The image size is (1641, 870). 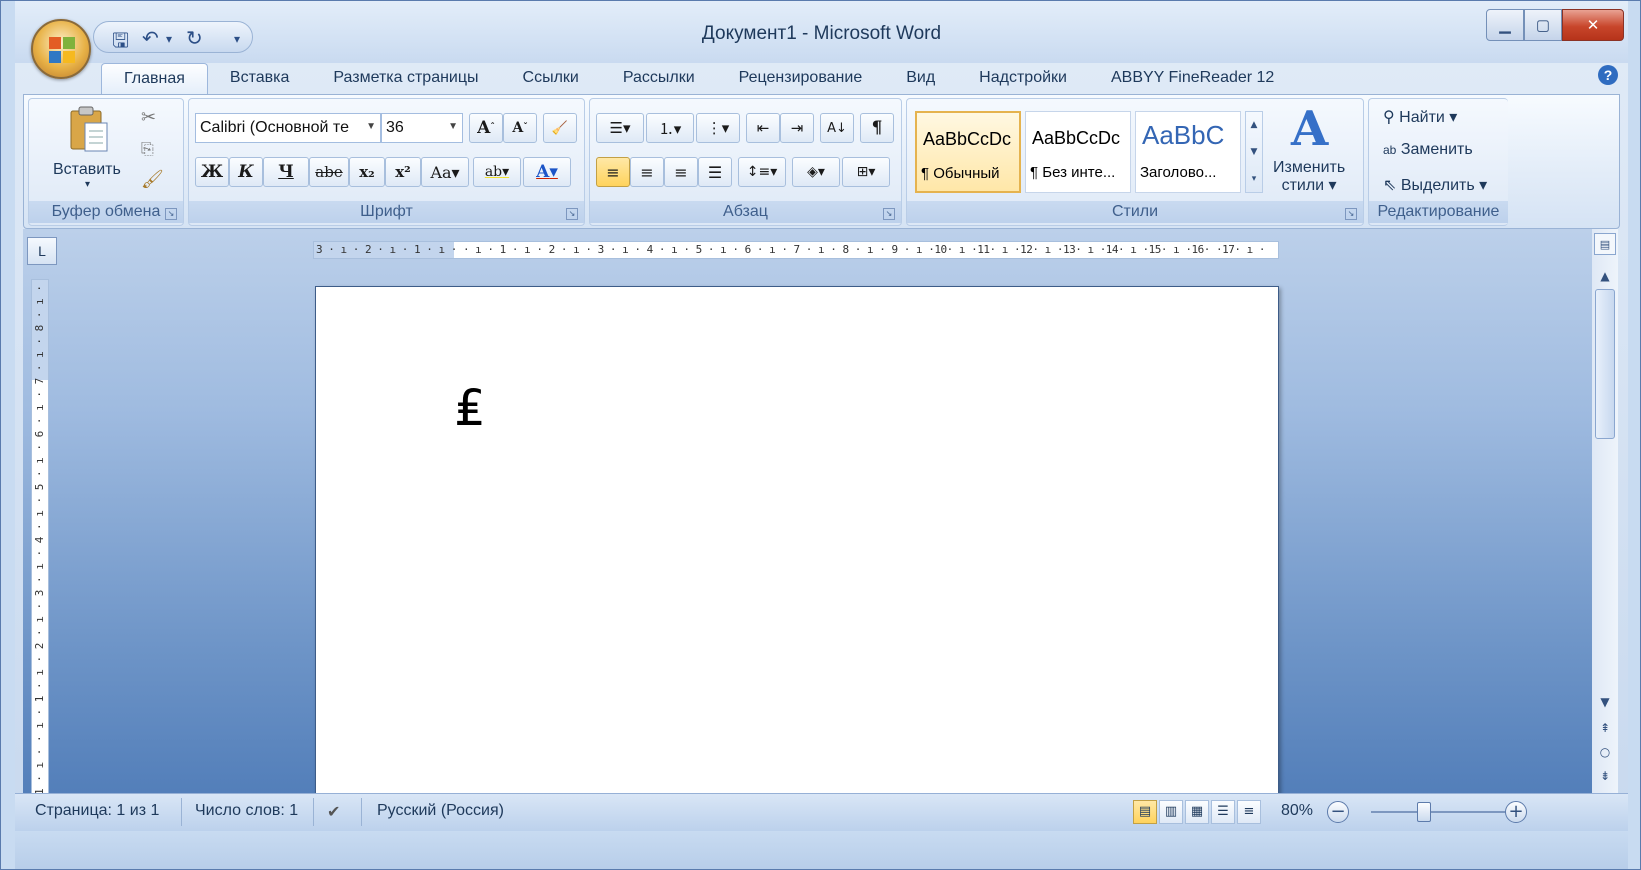 What do you see at coordinates (1145, 812) in the screenshot?
I see `print-layout-icon: ▤` at bounding box center [1145, 812].